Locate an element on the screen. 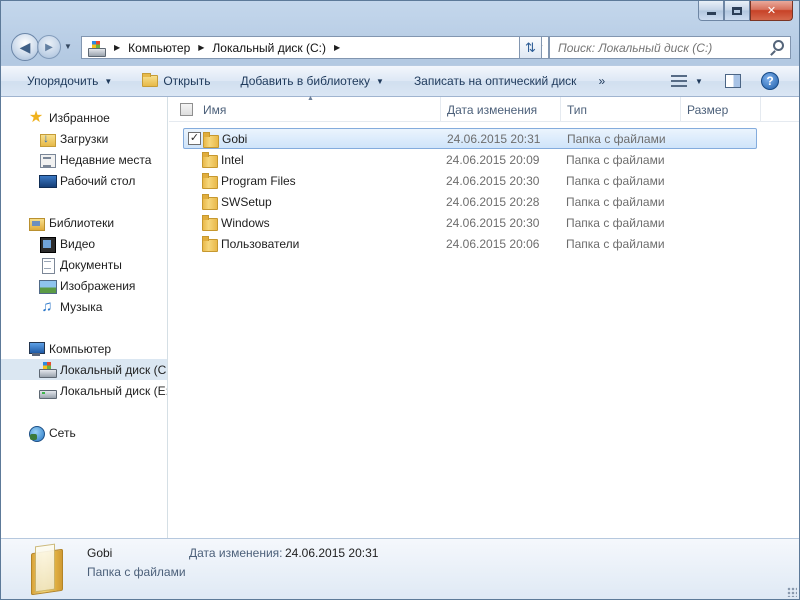  table-row: SWSetup 24.06.2015 20:28 Папка с файлами is located at coordinates (470, 201).